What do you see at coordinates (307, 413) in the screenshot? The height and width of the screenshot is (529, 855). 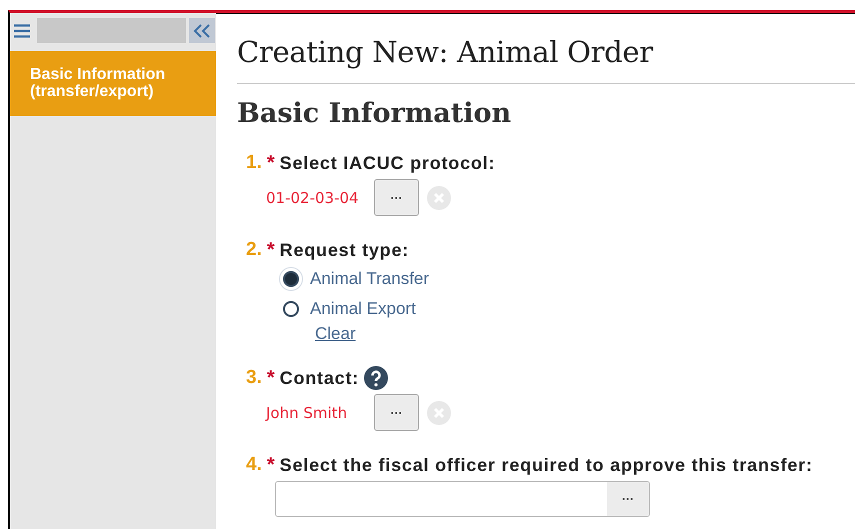 I see `selected-value: John Smith` at bounding box center [307, 413].